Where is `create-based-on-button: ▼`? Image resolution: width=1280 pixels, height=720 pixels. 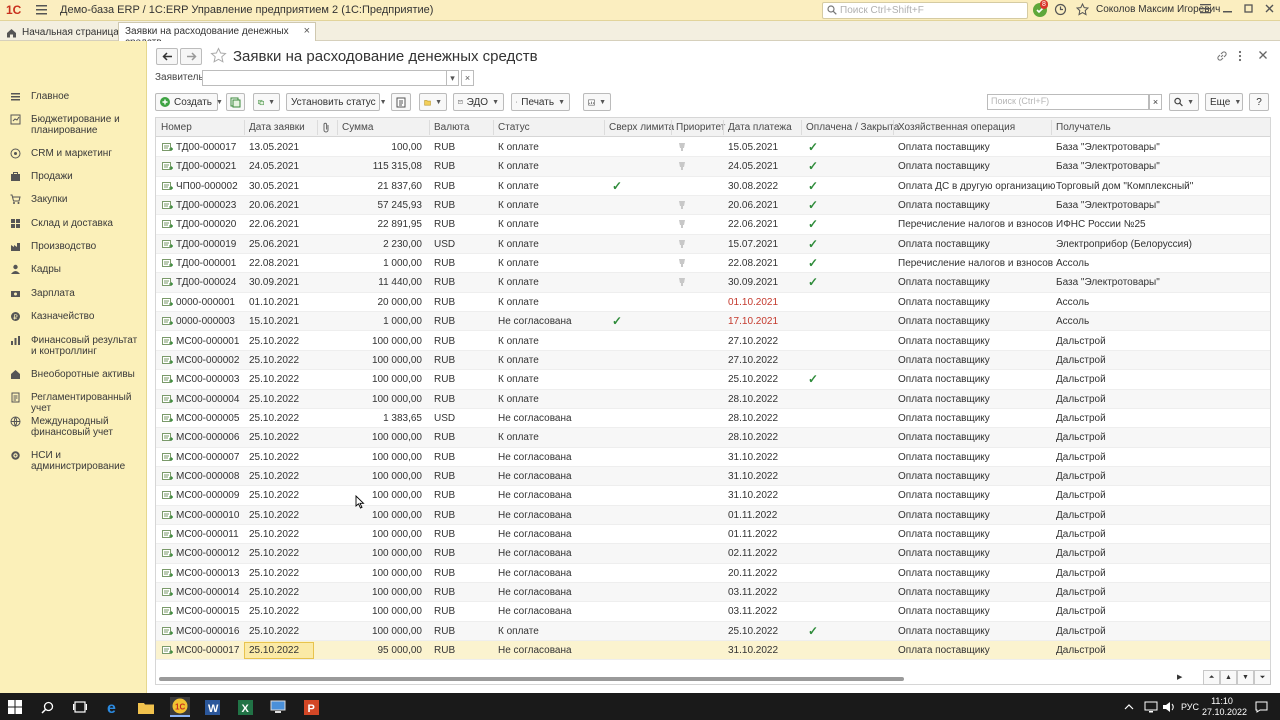
create-based-on-button: ▼ is located at coordinates (266, 102).